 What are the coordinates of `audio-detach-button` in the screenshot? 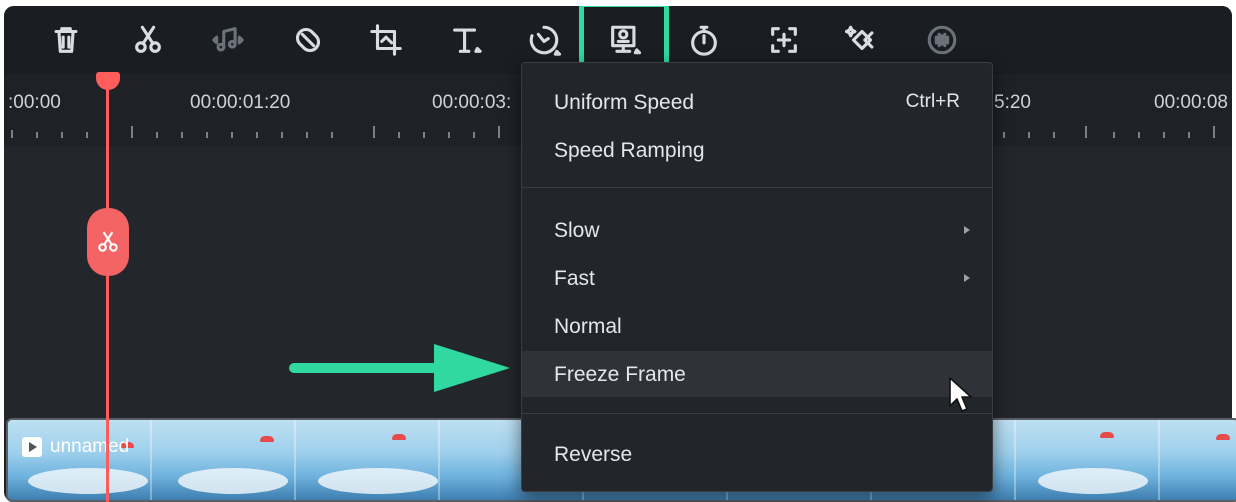 It's located at (228, 40).